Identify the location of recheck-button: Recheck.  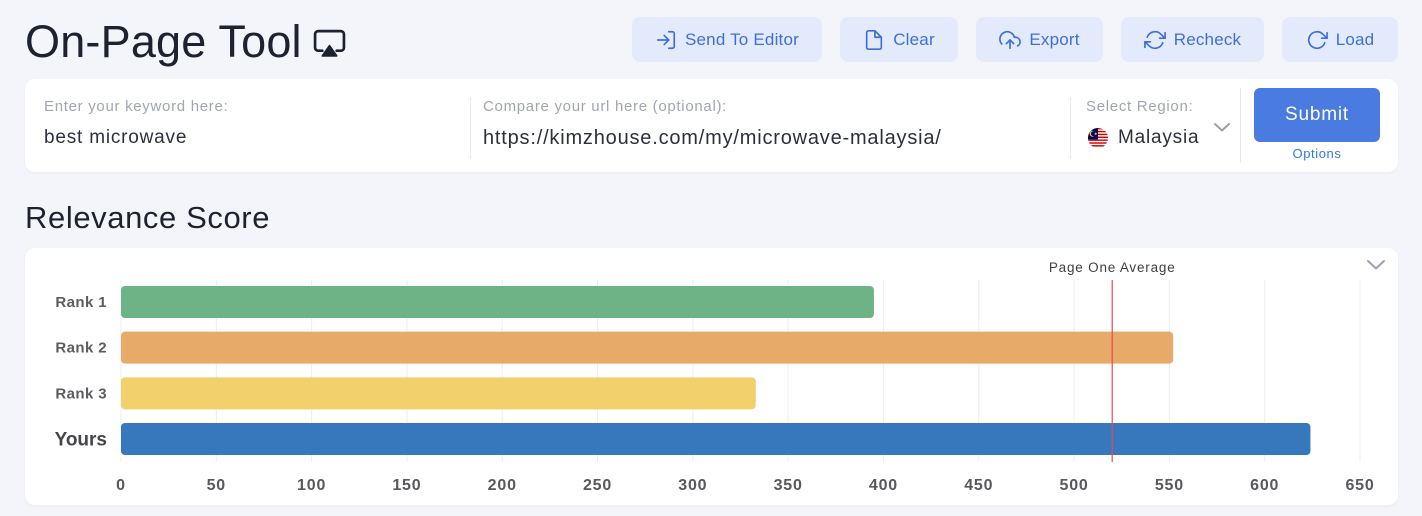
(1192, 39).